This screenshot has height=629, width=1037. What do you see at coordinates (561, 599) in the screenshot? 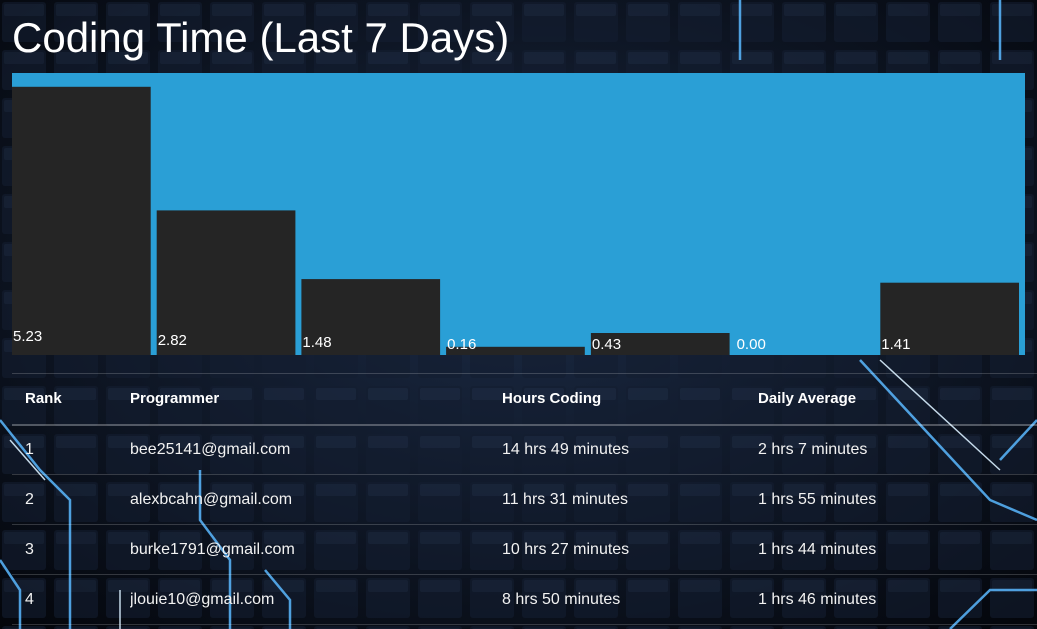
I see `hours-coding-cell: 8 hrs 50 minutes` at bounding box center [561, 599].